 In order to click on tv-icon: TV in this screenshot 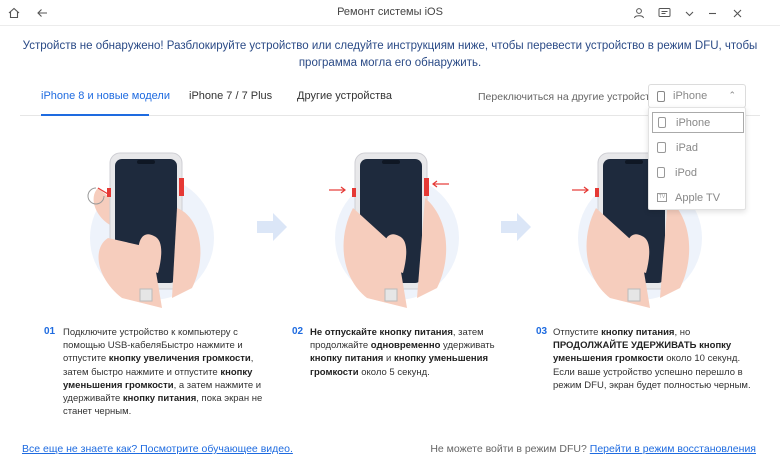, I will do `click(662, 197)`.